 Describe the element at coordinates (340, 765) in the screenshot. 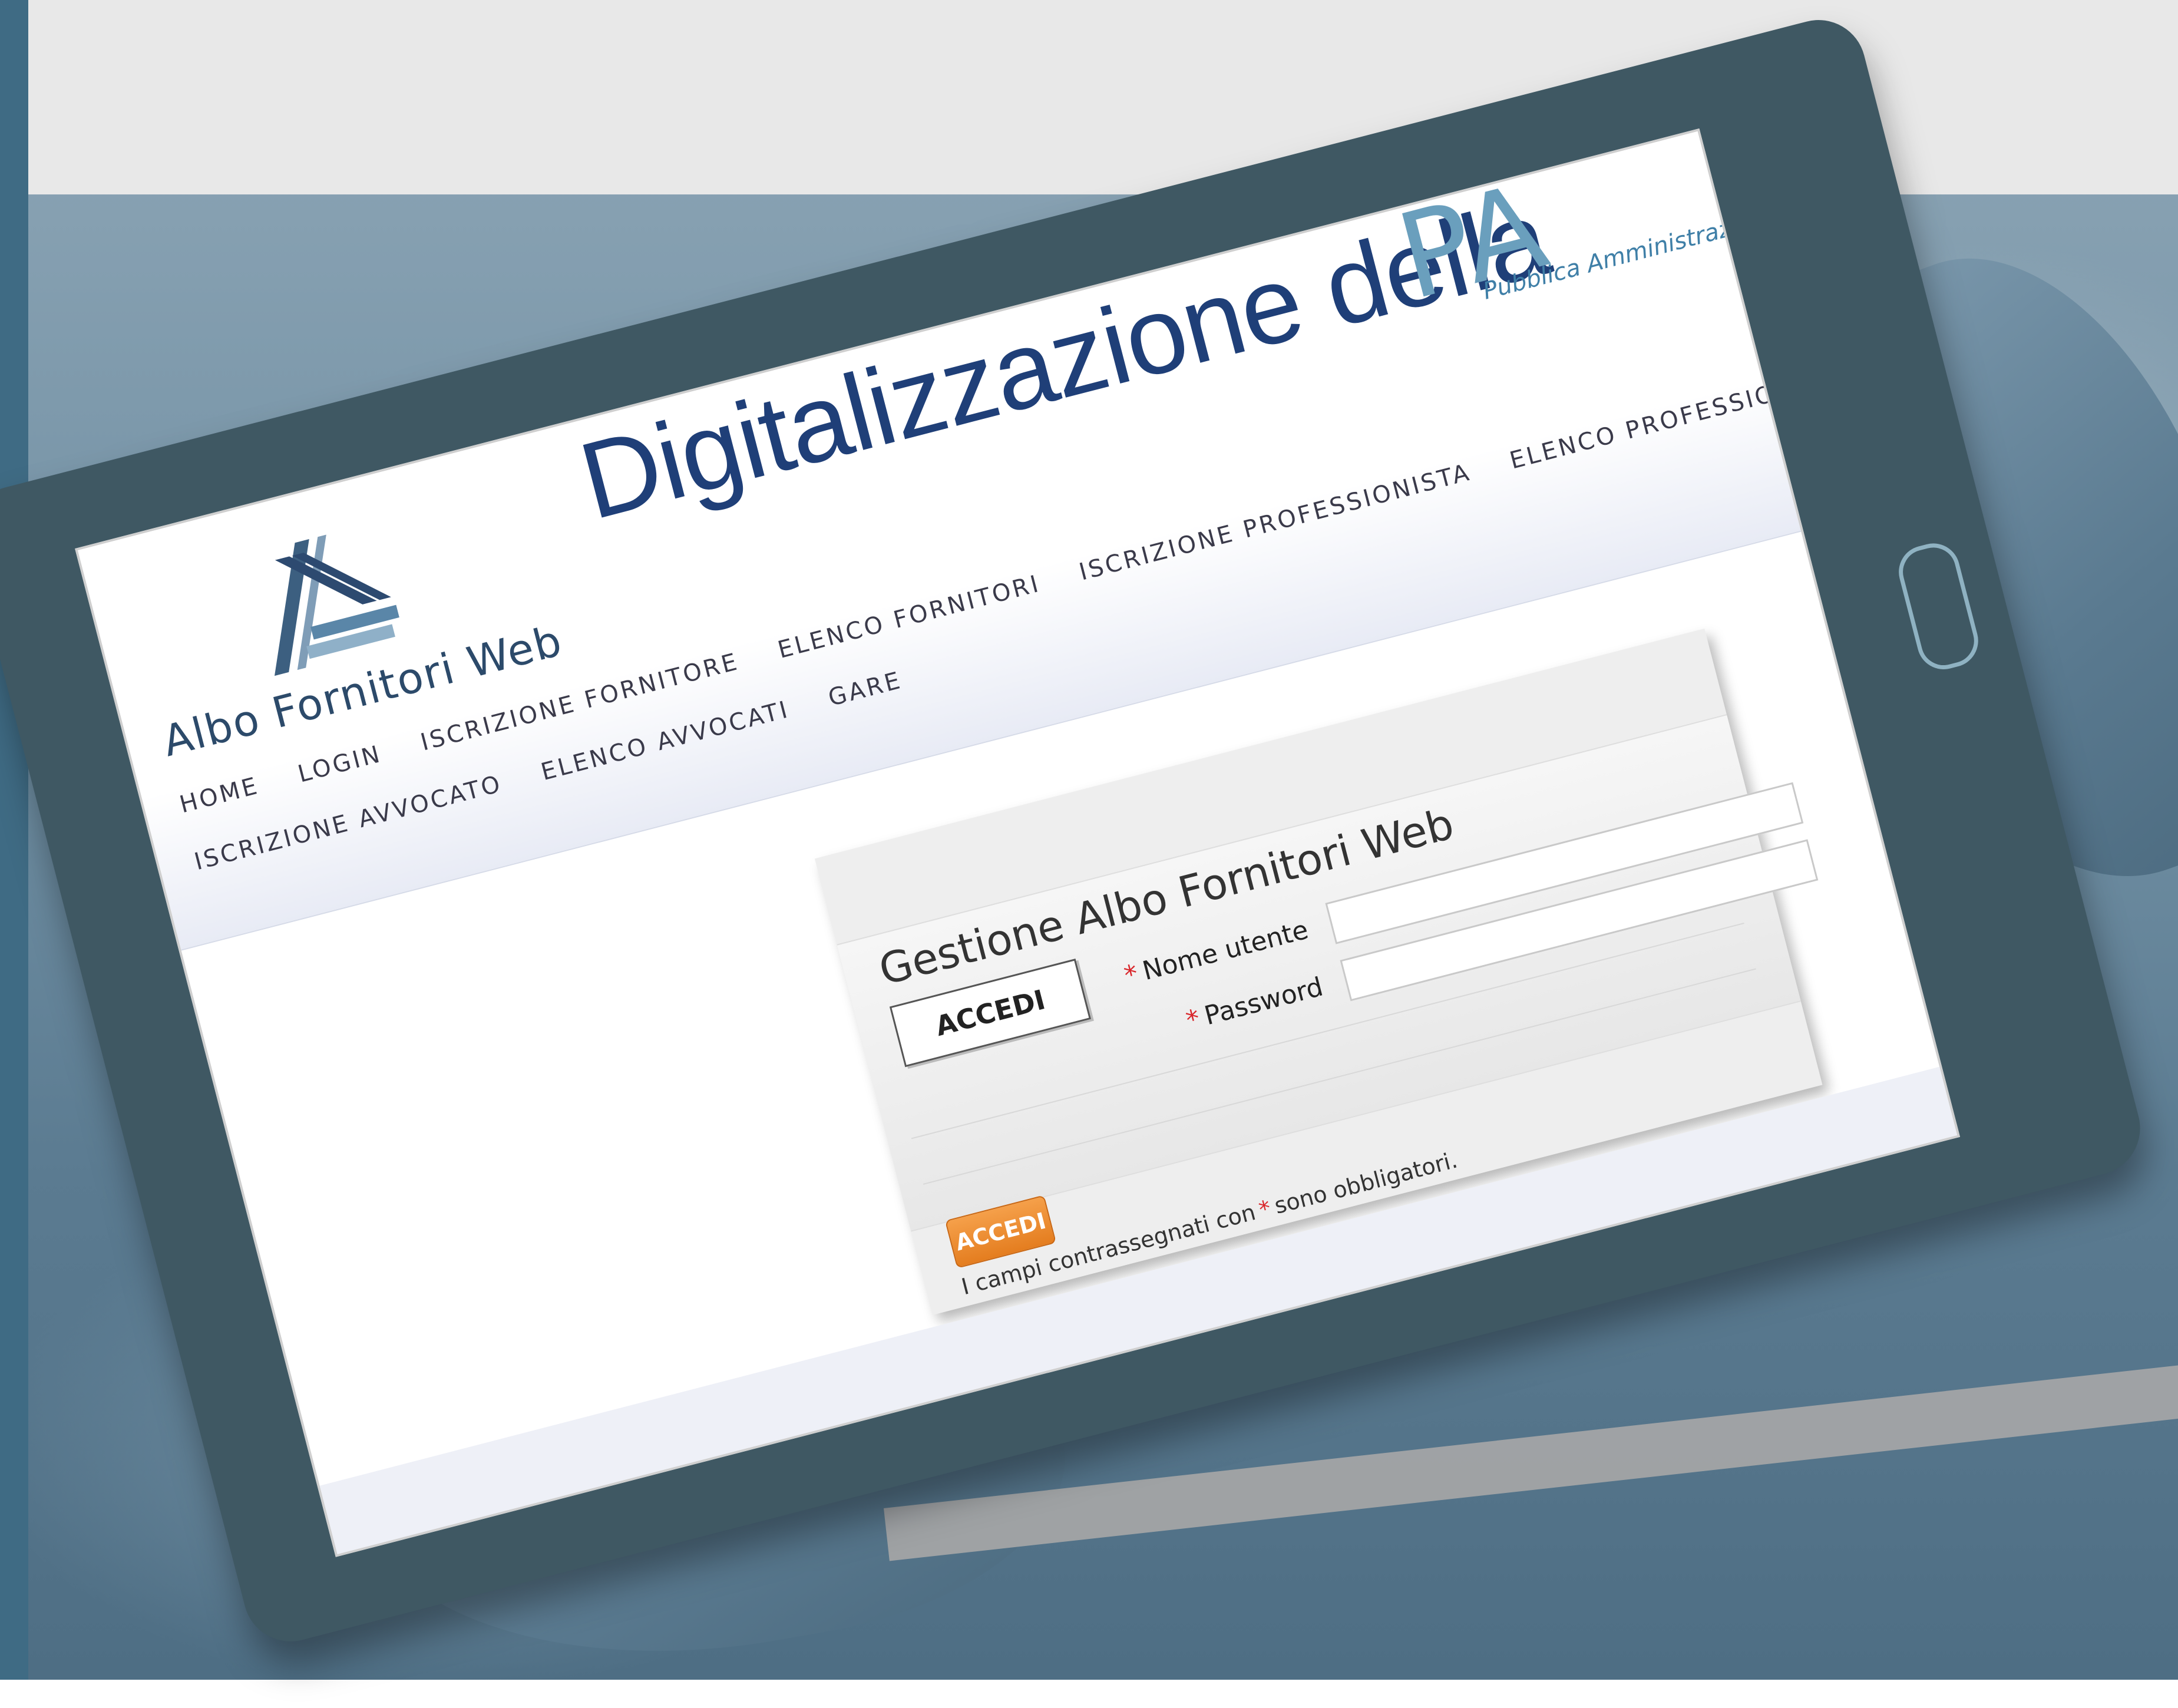

I see `nav-login: LOGIN` at that location.